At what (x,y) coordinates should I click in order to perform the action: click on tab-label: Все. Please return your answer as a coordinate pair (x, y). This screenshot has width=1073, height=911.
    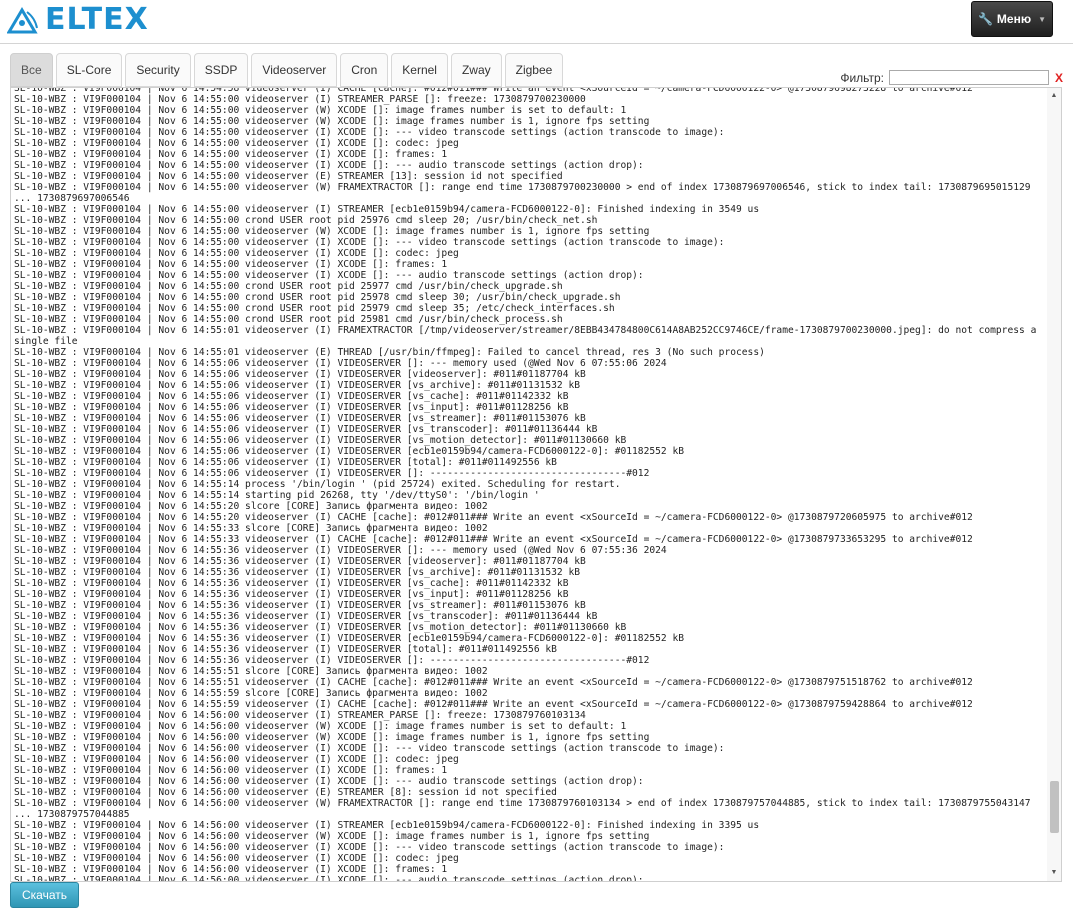
    Looking at the image, I should click on (31, 70).